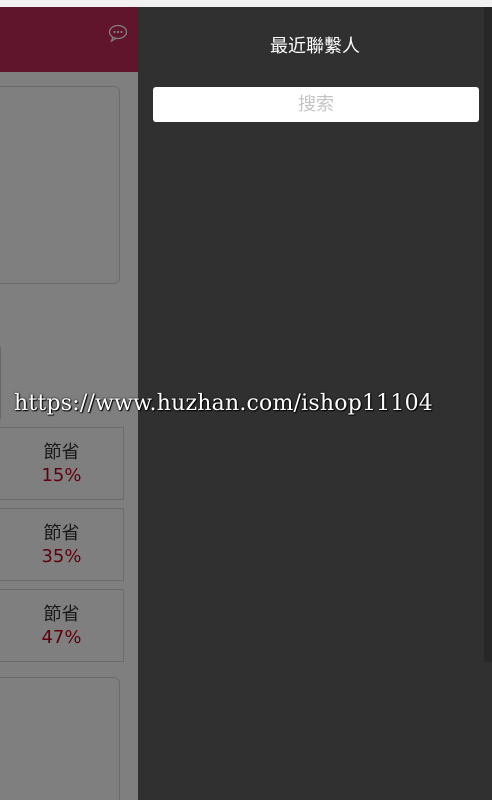 The image size is (492, 800). What do you see at coordinates (315, 46) in the screenshot?
I see `drawer-title: 最近聯繫人` at bounding box center [315, 46].